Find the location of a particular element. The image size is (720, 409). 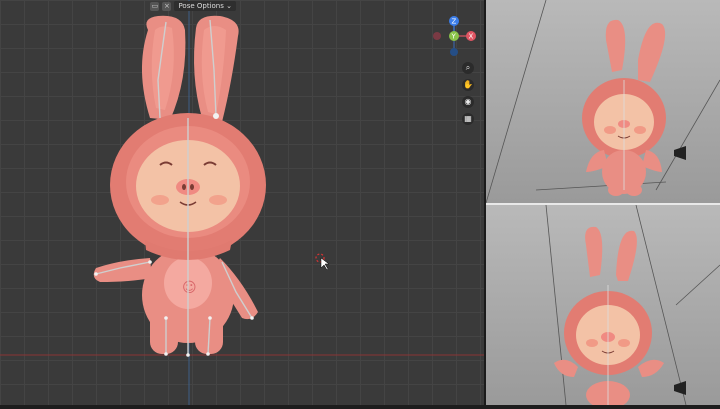

close-icon: × is located at coordinates (167, 6).